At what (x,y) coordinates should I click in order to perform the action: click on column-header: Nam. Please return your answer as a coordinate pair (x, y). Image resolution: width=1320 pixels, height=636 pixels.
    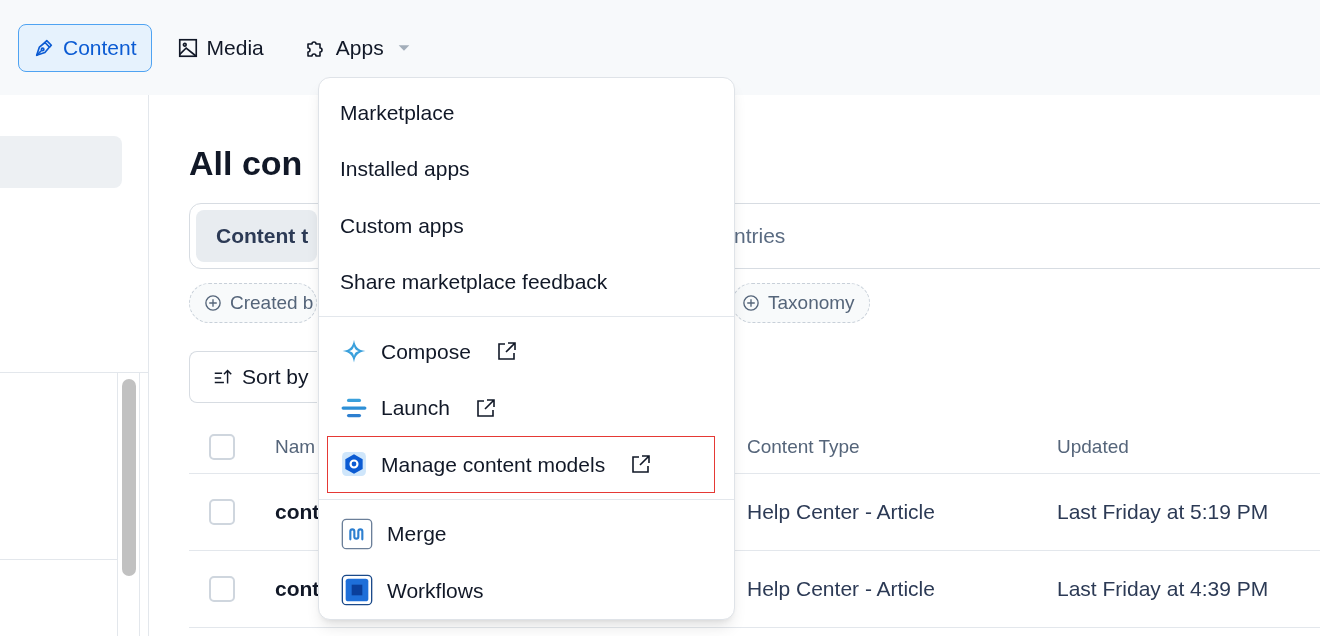
    Looking at the image, I should click on (296, 446).